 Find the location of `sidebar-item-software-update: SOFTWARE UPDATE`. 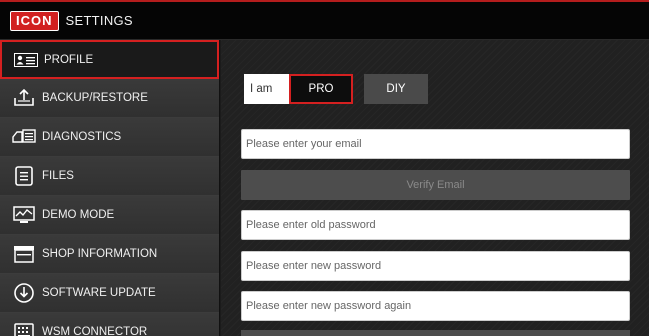

sidebar-item-software-update: SOFTWARE UPDATE is located at coordinates (109, 293).